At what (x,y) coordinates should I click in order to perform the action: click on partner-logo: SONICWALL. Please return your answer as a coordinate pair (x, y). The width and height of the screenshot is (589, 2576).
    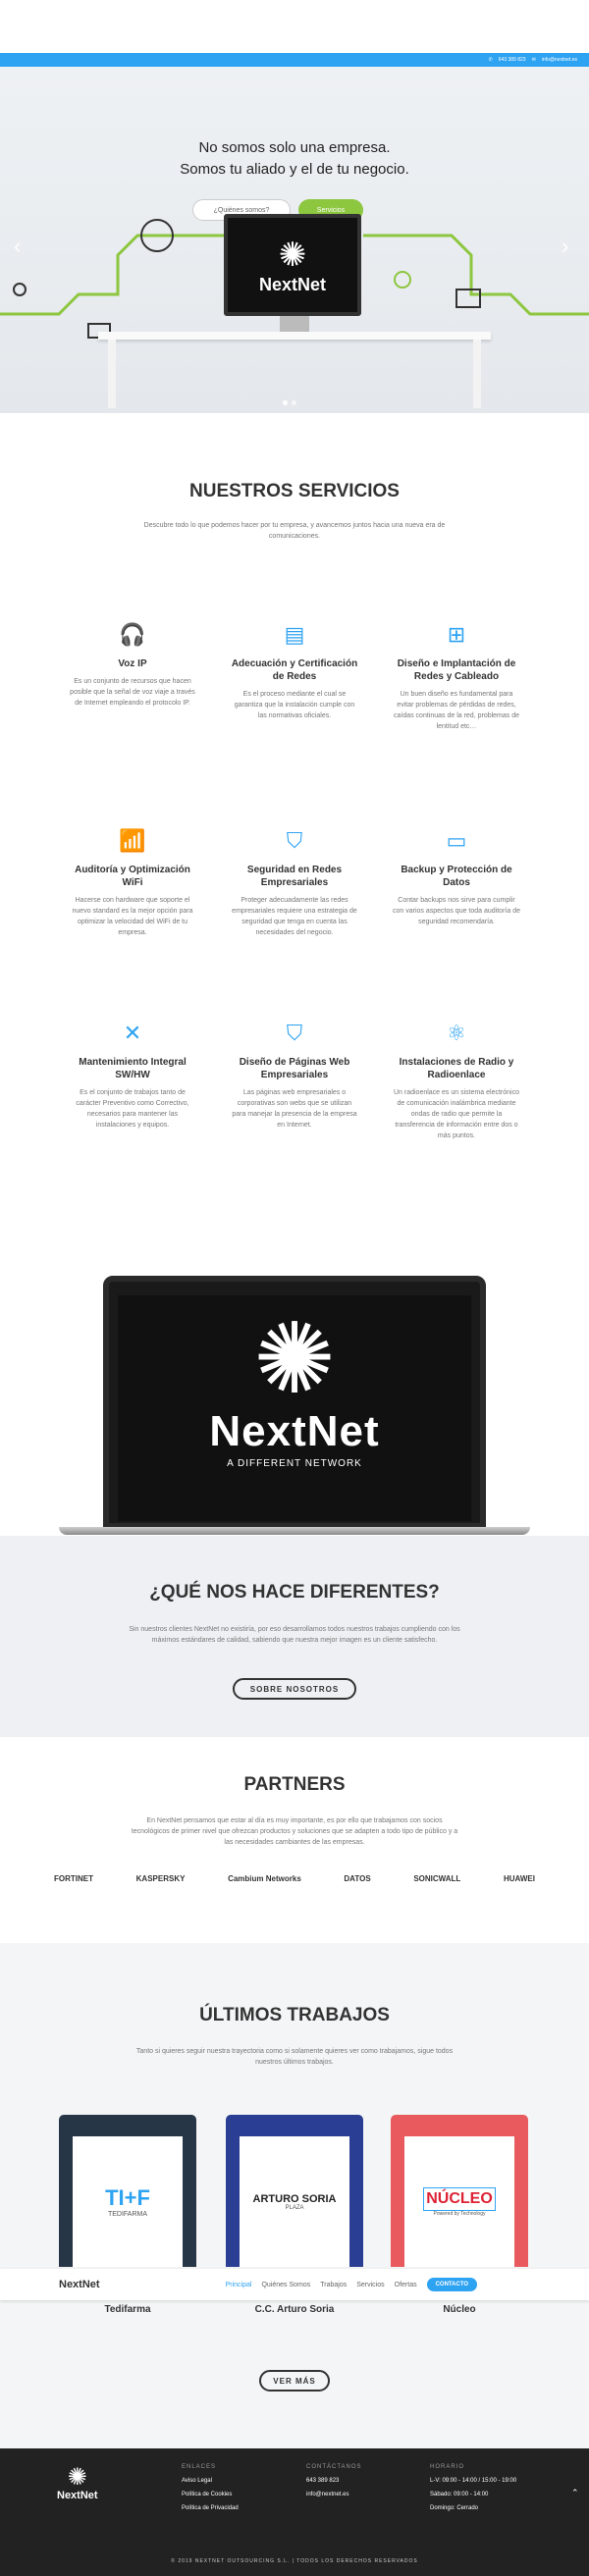
    Looking at the image, I should click on (437, 1878).